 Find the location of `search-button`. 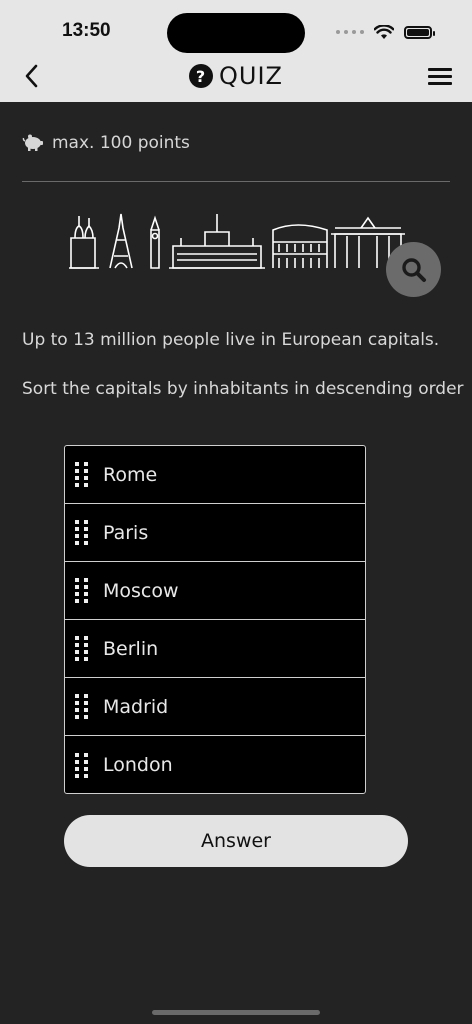

search-button is located at coordinates (413, 269).